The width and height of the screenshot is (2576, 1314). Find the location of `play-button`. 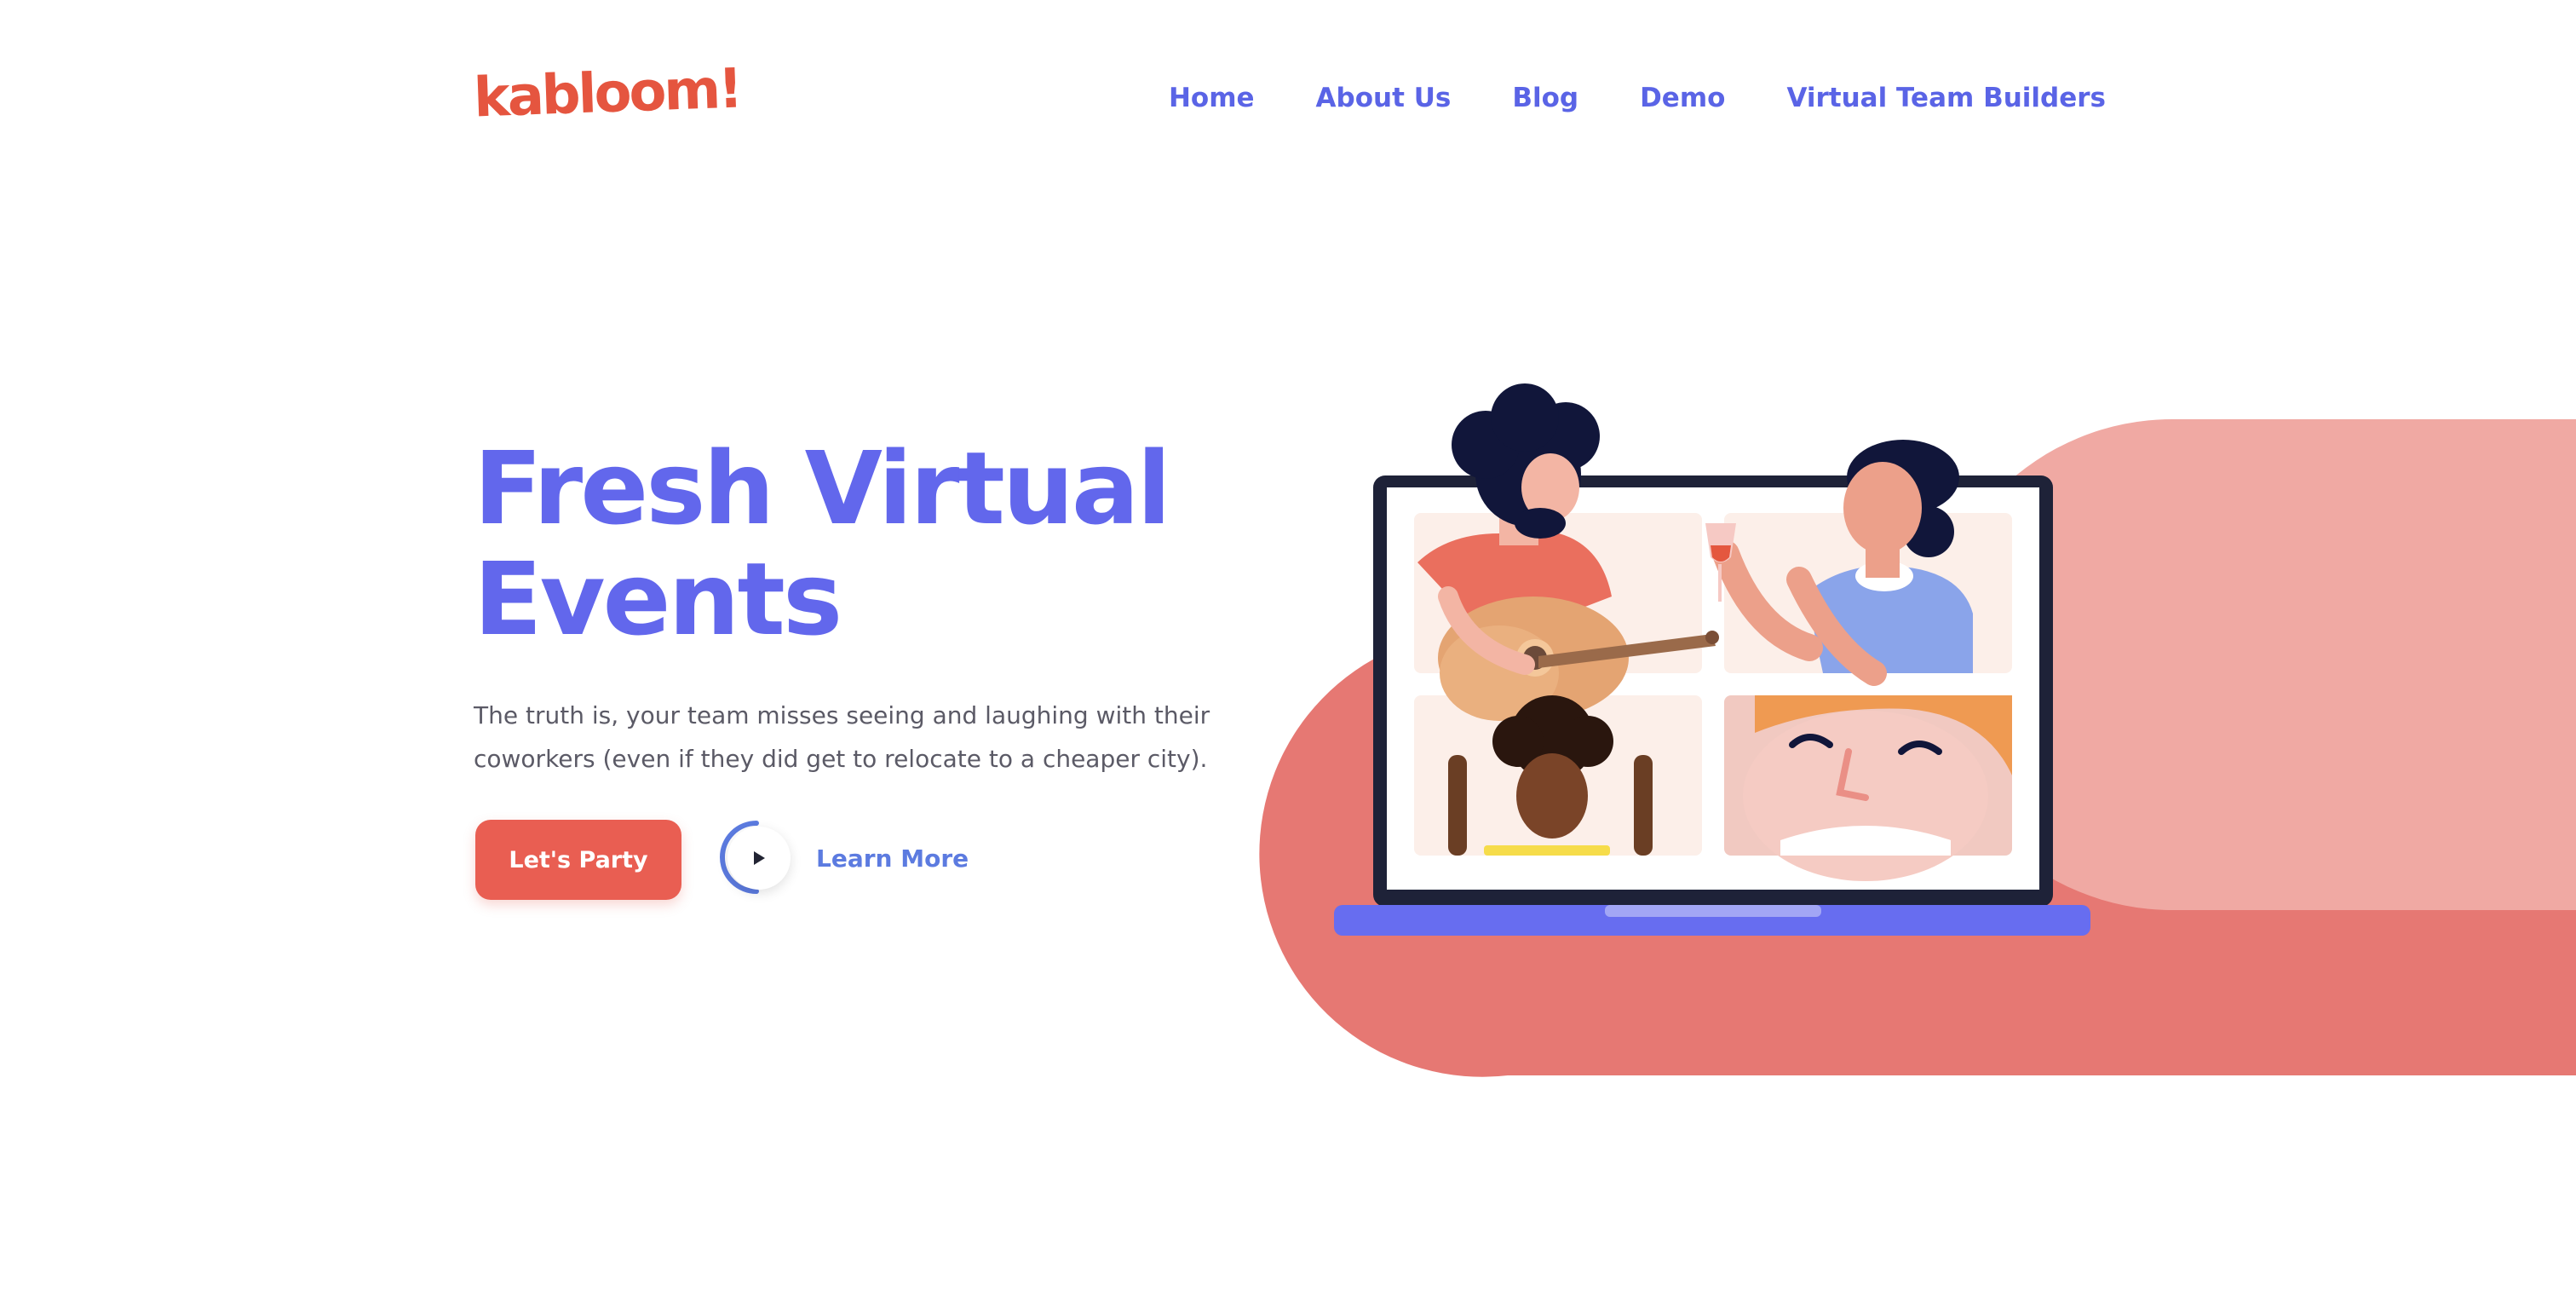

play-button is located at coordinates (759, 858).